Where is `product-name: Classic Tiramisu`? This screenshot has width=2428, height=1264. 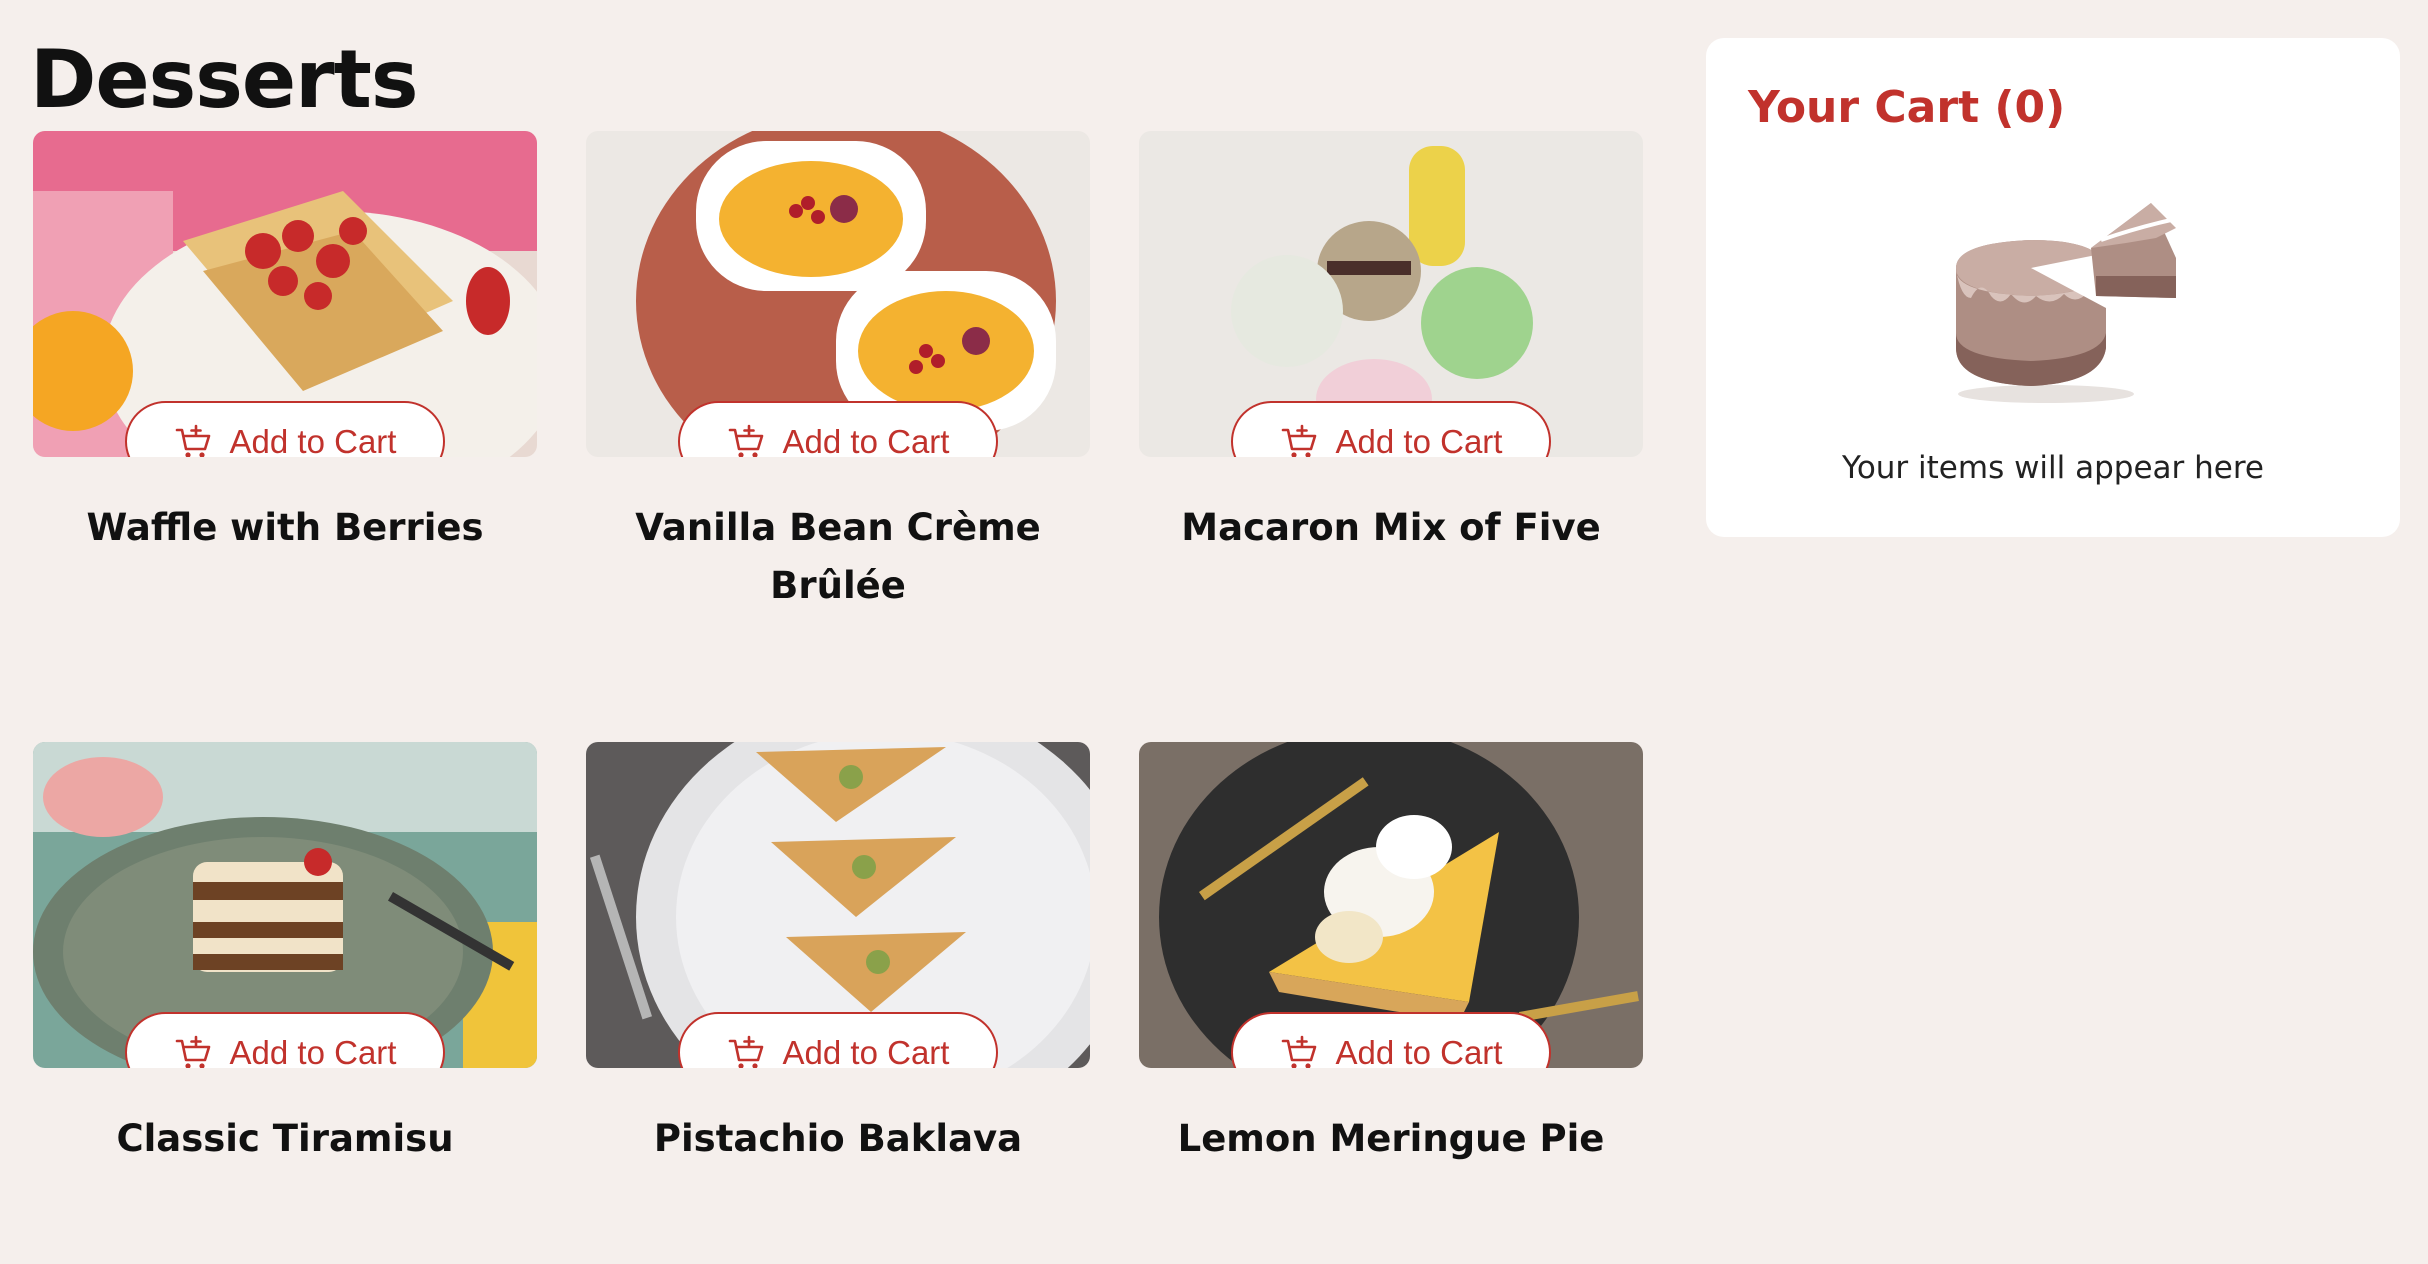 product-name: Classic Tiramisu is located at coordinates (285, 1138).